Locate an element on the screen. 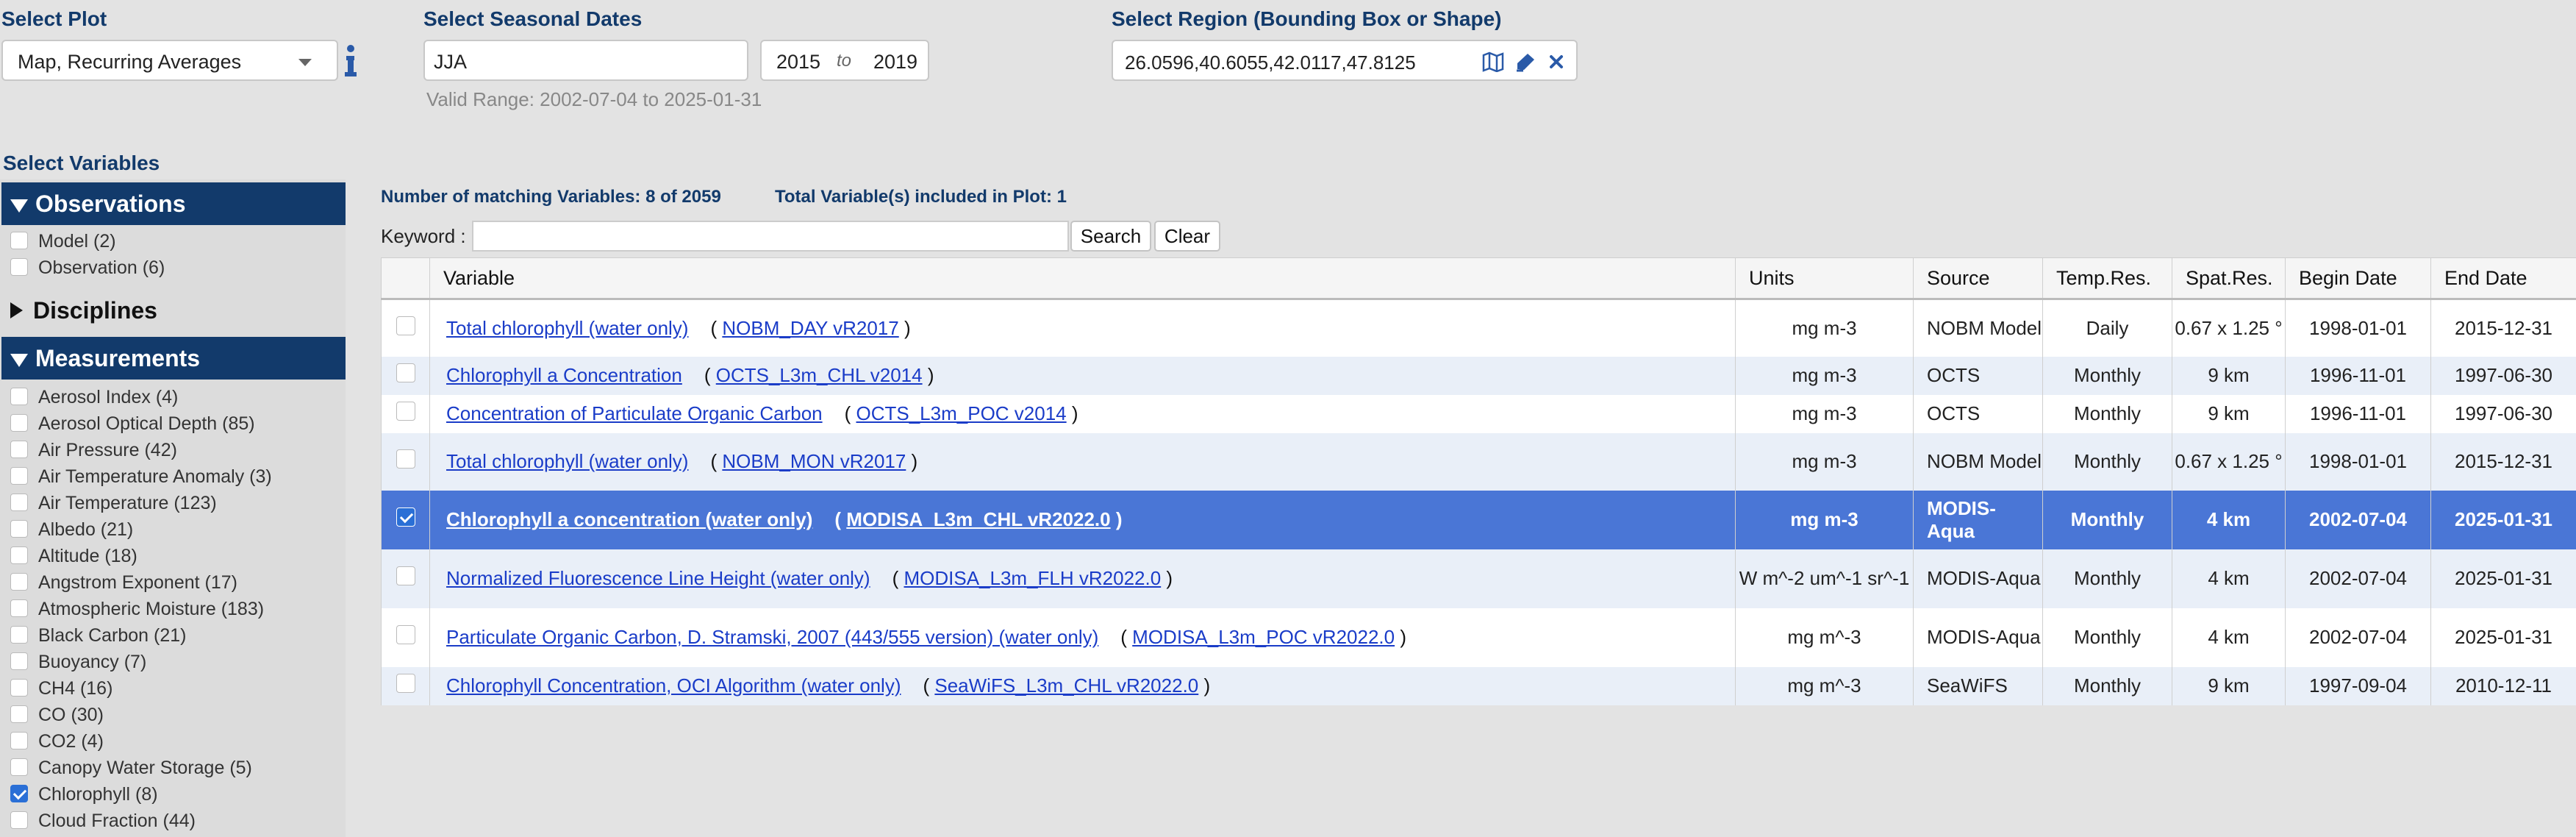  measurements-item: Buoyancy (7) is located at coordinates (78, 663).